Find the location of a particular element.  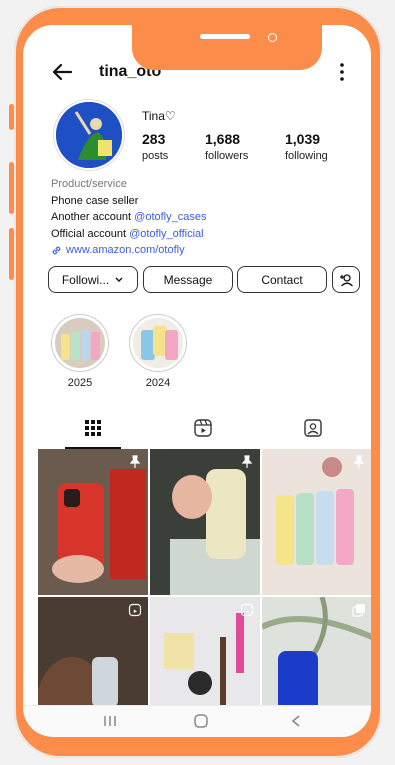

profile-avatar is located at coordinates (89, 135).